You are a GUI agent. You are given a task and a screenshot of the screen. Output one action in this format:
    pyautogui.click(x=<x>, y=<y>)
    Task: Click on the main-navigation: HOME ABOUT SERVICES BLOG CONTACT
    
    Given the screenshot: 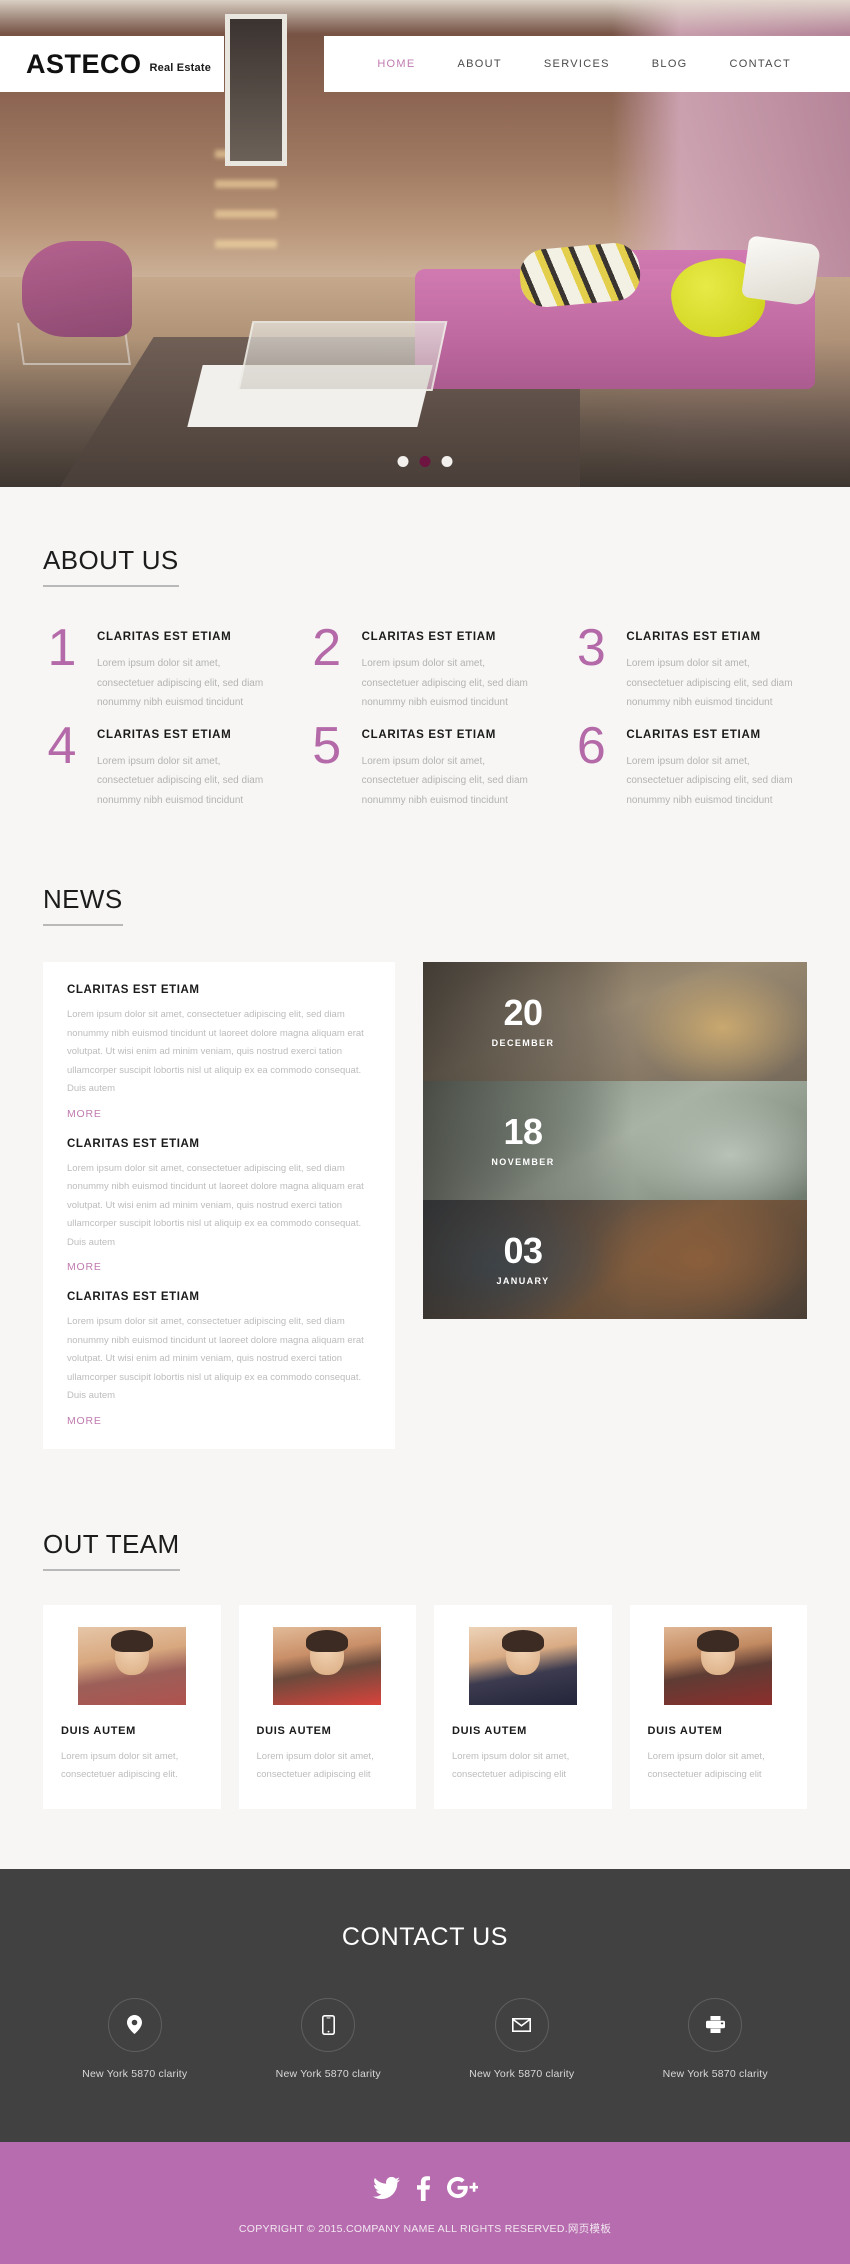 What is the action you would take?
    pyautogui.click(x=587, y=64)
    